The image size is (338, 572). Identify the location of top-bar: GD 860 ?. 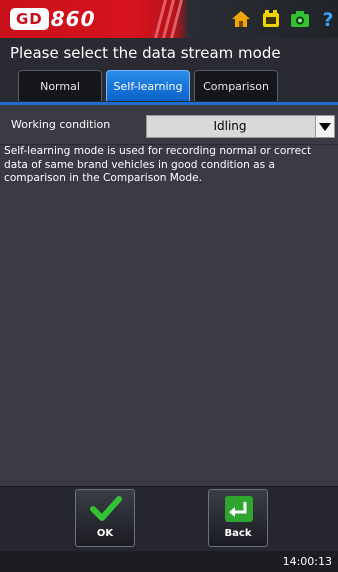
(169, 19).